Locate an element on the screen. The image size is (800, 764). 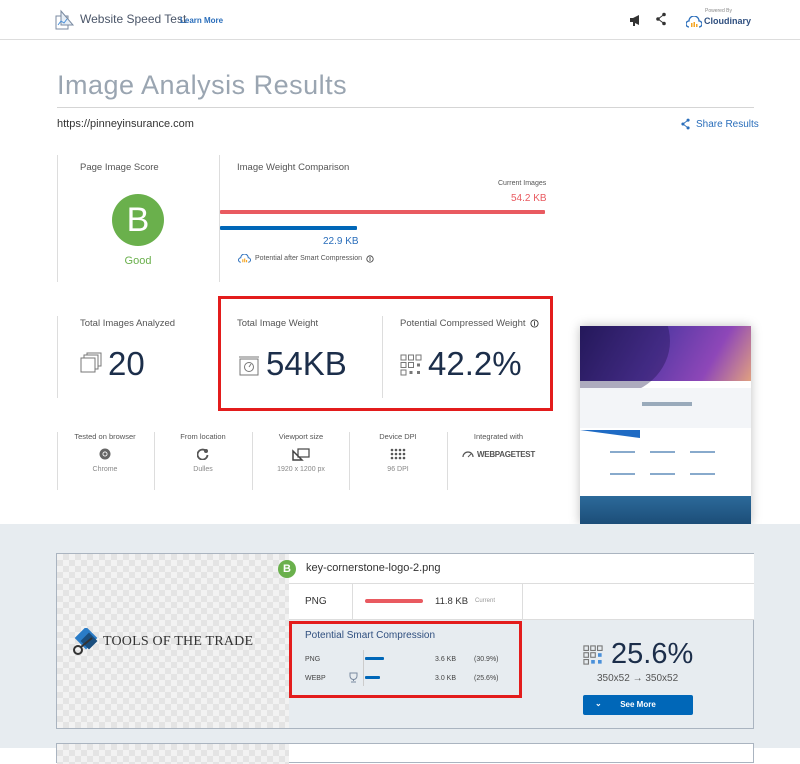
see-more-label: See More is located at coordinates (638, 704).